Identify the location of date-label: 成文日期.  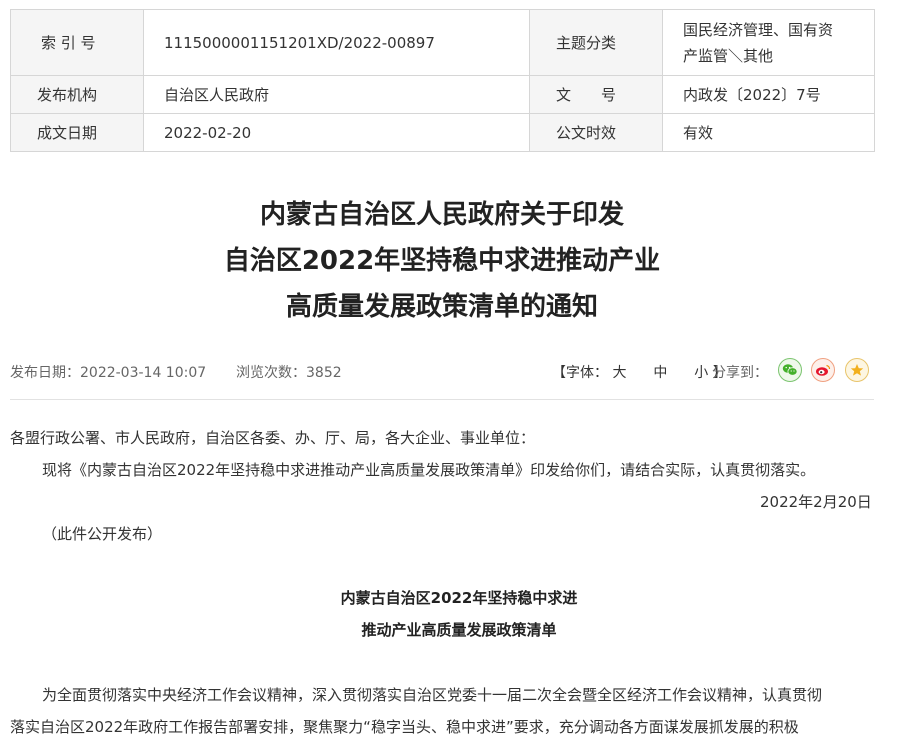
(77, 132).